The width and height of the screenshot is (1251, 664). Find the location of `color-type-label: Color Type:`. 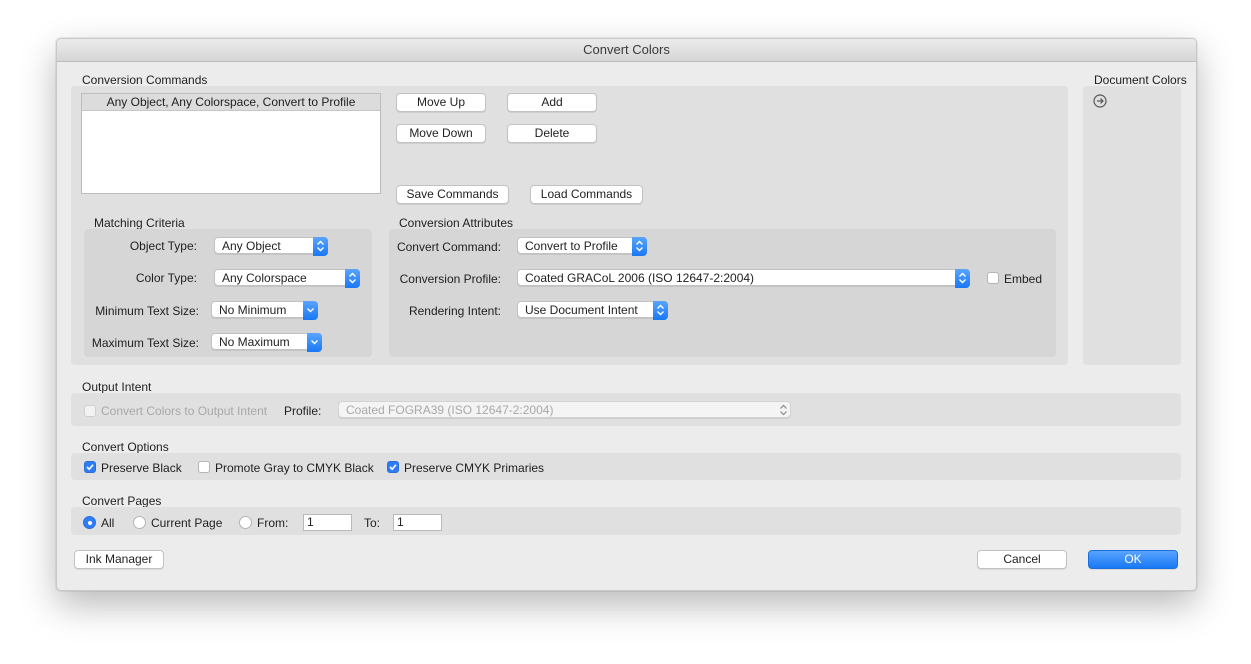

color-type-label: Color Type: is located at coordinates (166, 278).